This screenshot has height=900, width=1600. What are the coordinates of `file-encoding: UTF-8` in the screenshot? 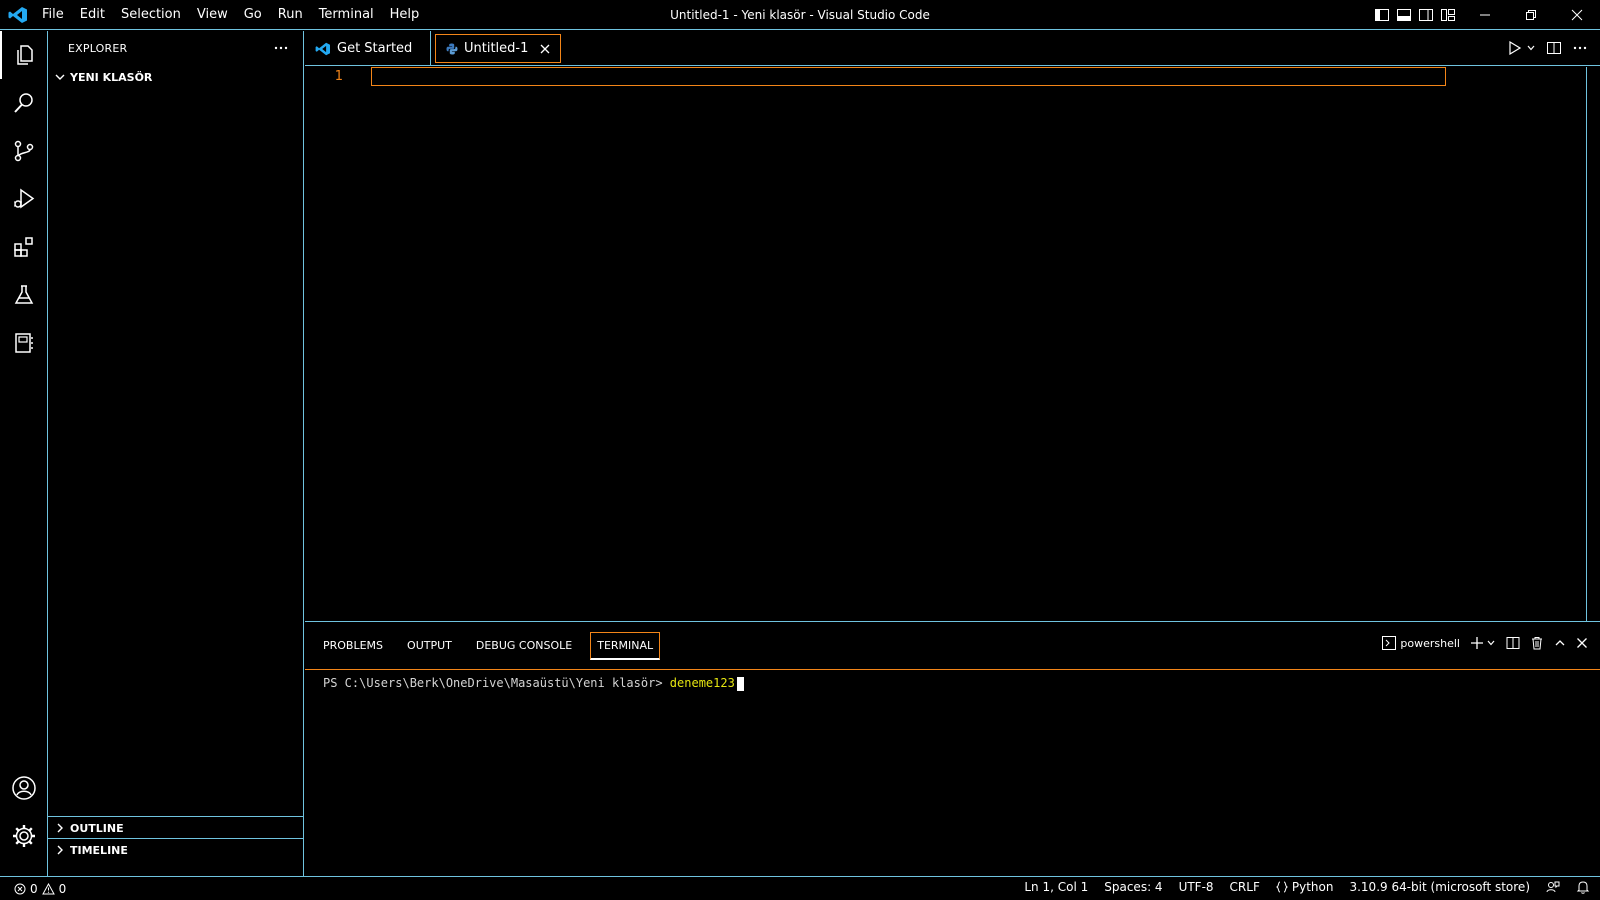 It's located at (1196, 887).